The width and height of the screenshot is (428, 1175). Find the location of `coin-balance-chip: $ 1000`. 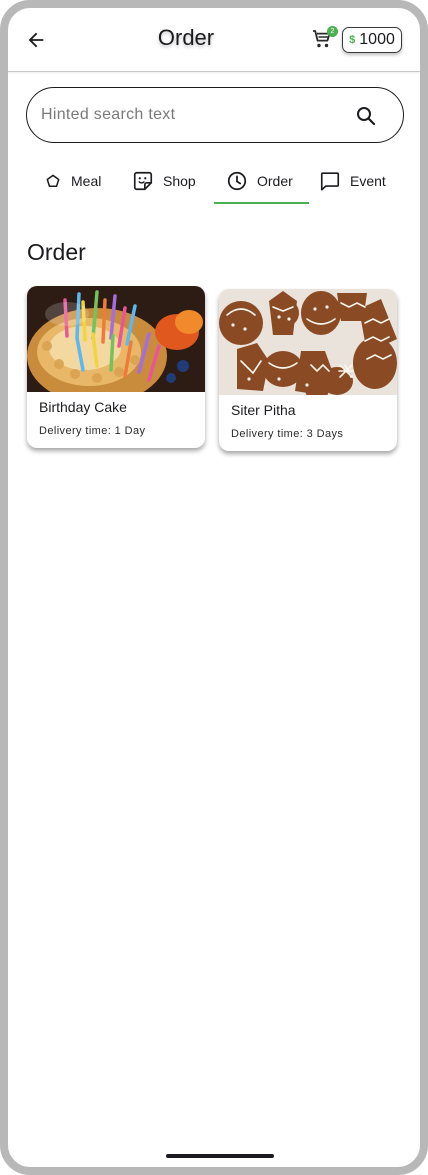

coin-balance-chip: $ 1000 is located at coordinates (372, 40).